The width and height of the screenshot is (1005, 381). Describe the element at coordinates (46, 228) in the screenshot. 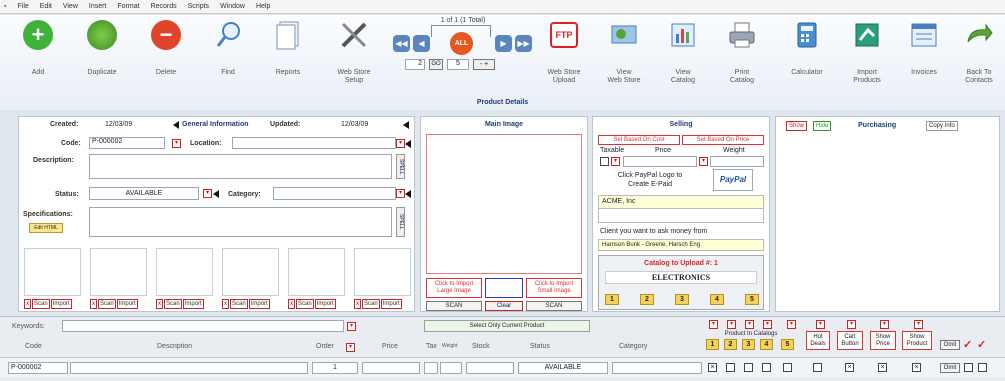

I see `edit-html-button: Edit HTML` at that location.